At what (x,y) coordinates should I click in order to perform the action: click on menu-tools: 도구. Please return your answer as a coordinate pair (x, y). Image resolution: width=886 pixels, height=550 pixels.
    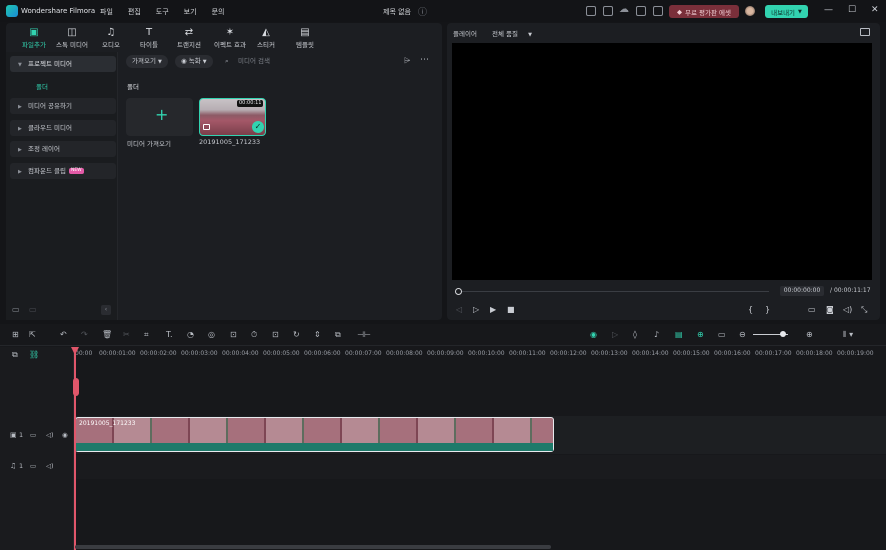
    Looking at the image, I should click on (162, 12).